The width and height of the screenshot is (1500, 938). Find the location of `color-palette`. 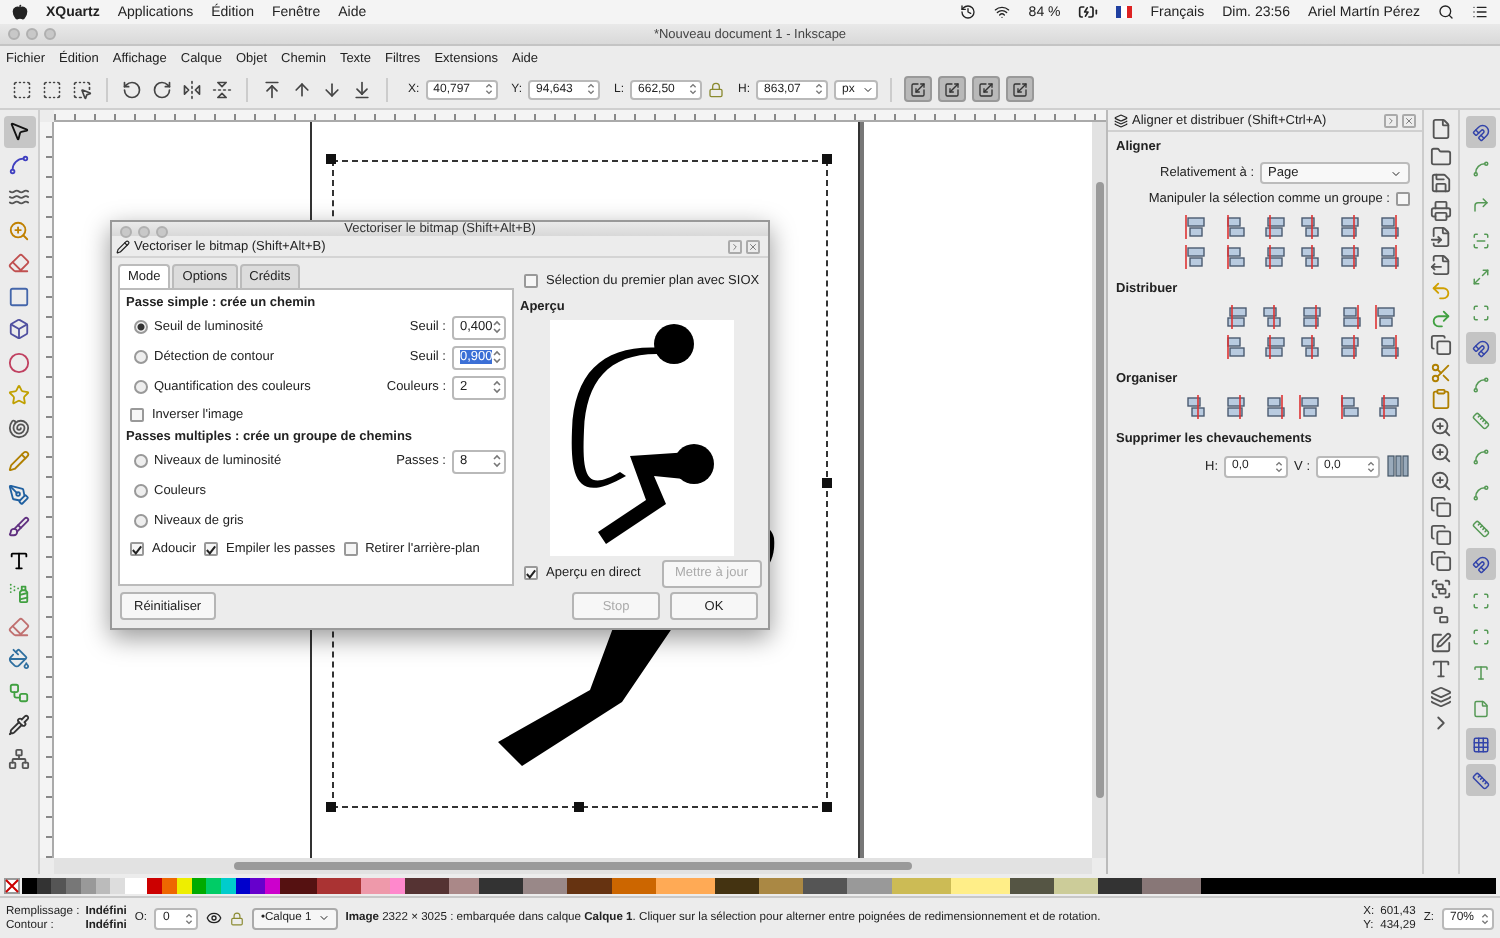

color-palette is located at coordinates (759, 885).